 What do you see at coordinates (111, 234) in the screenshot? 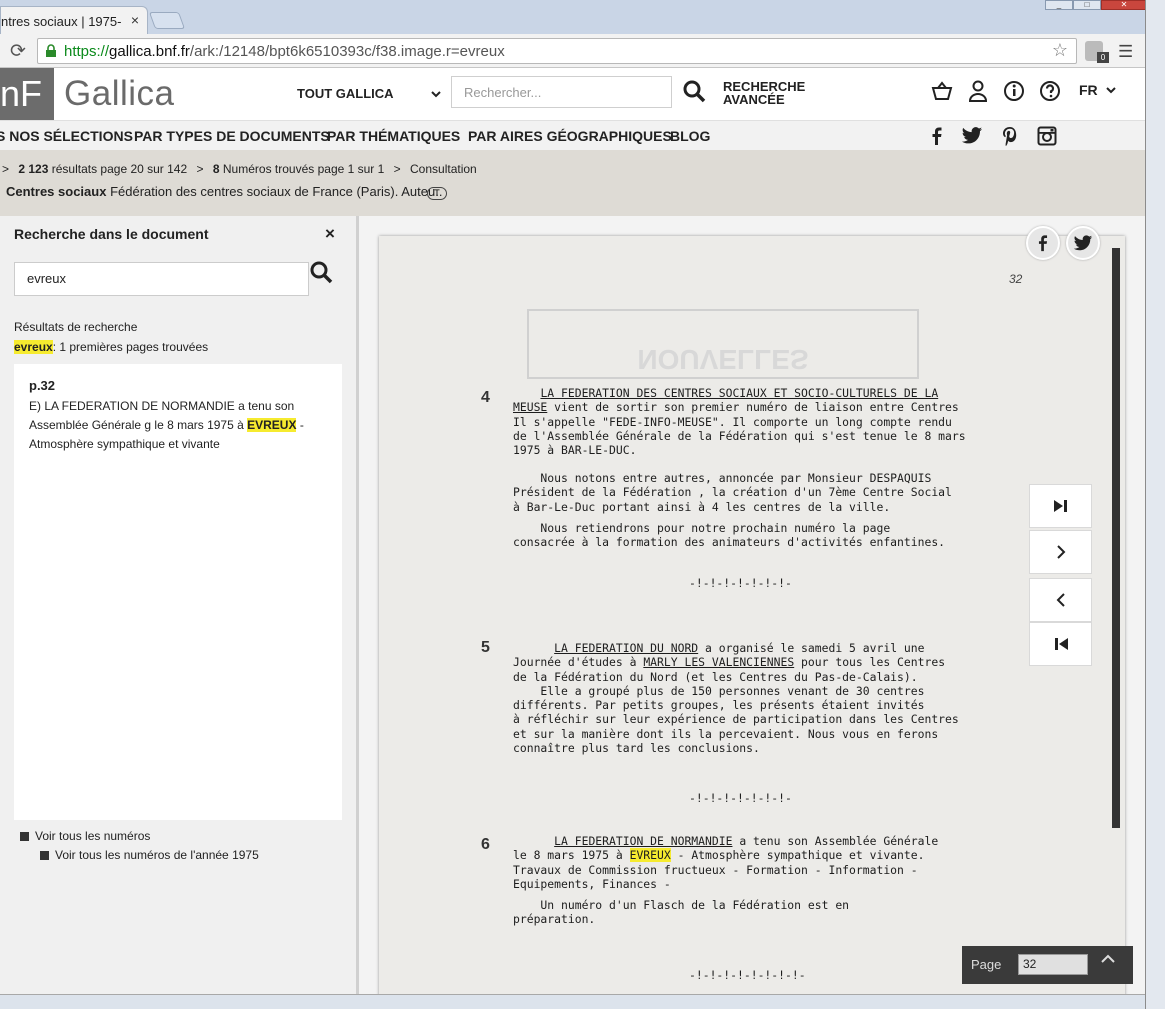
I see `panel-title: Recherche dans le document` at bounding box center [111, 234].